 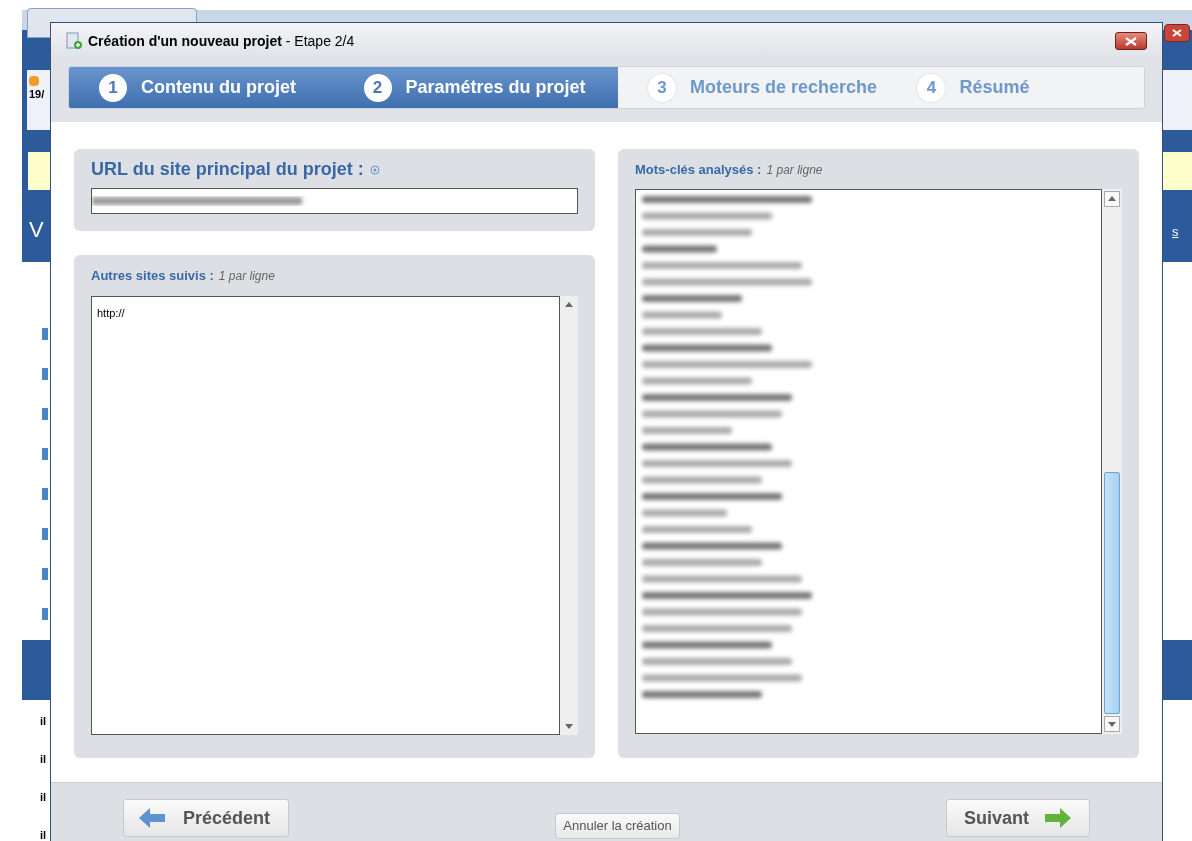 I want to click on cancel-button: Annuler la création, so click(x=617, y=826).